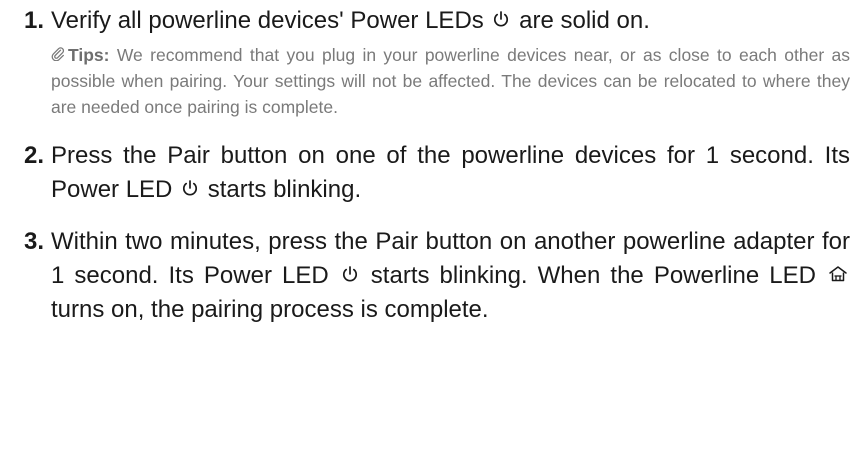 This screenshot has height=454, width=858. Describe the element at coordinates (581, 20) in the screenshot. I see `step-text: are solid on.` at that location.